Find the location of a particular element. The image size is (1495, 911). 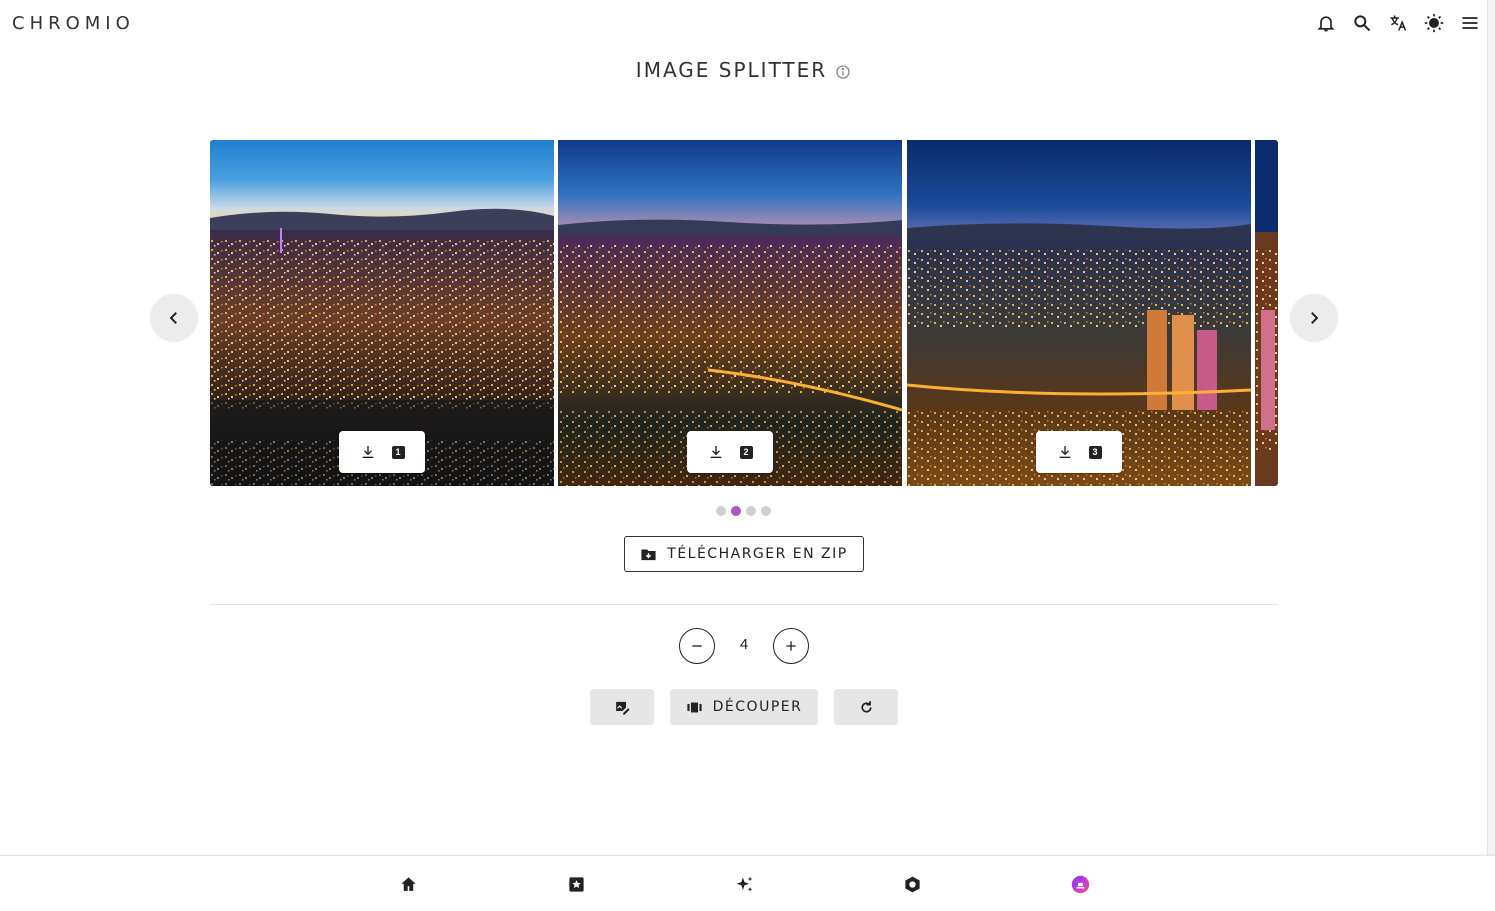

minus-icon is located at coordinates (697, 646).